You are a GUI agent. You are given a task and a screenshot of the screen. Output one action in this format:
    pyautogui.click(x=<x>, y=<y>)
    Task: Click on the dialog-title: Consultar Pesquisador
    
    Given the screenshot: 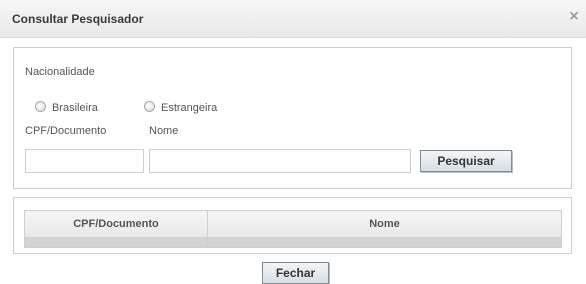 What is the action you would take?
    pyautogui.click(x=78, y=19)
    